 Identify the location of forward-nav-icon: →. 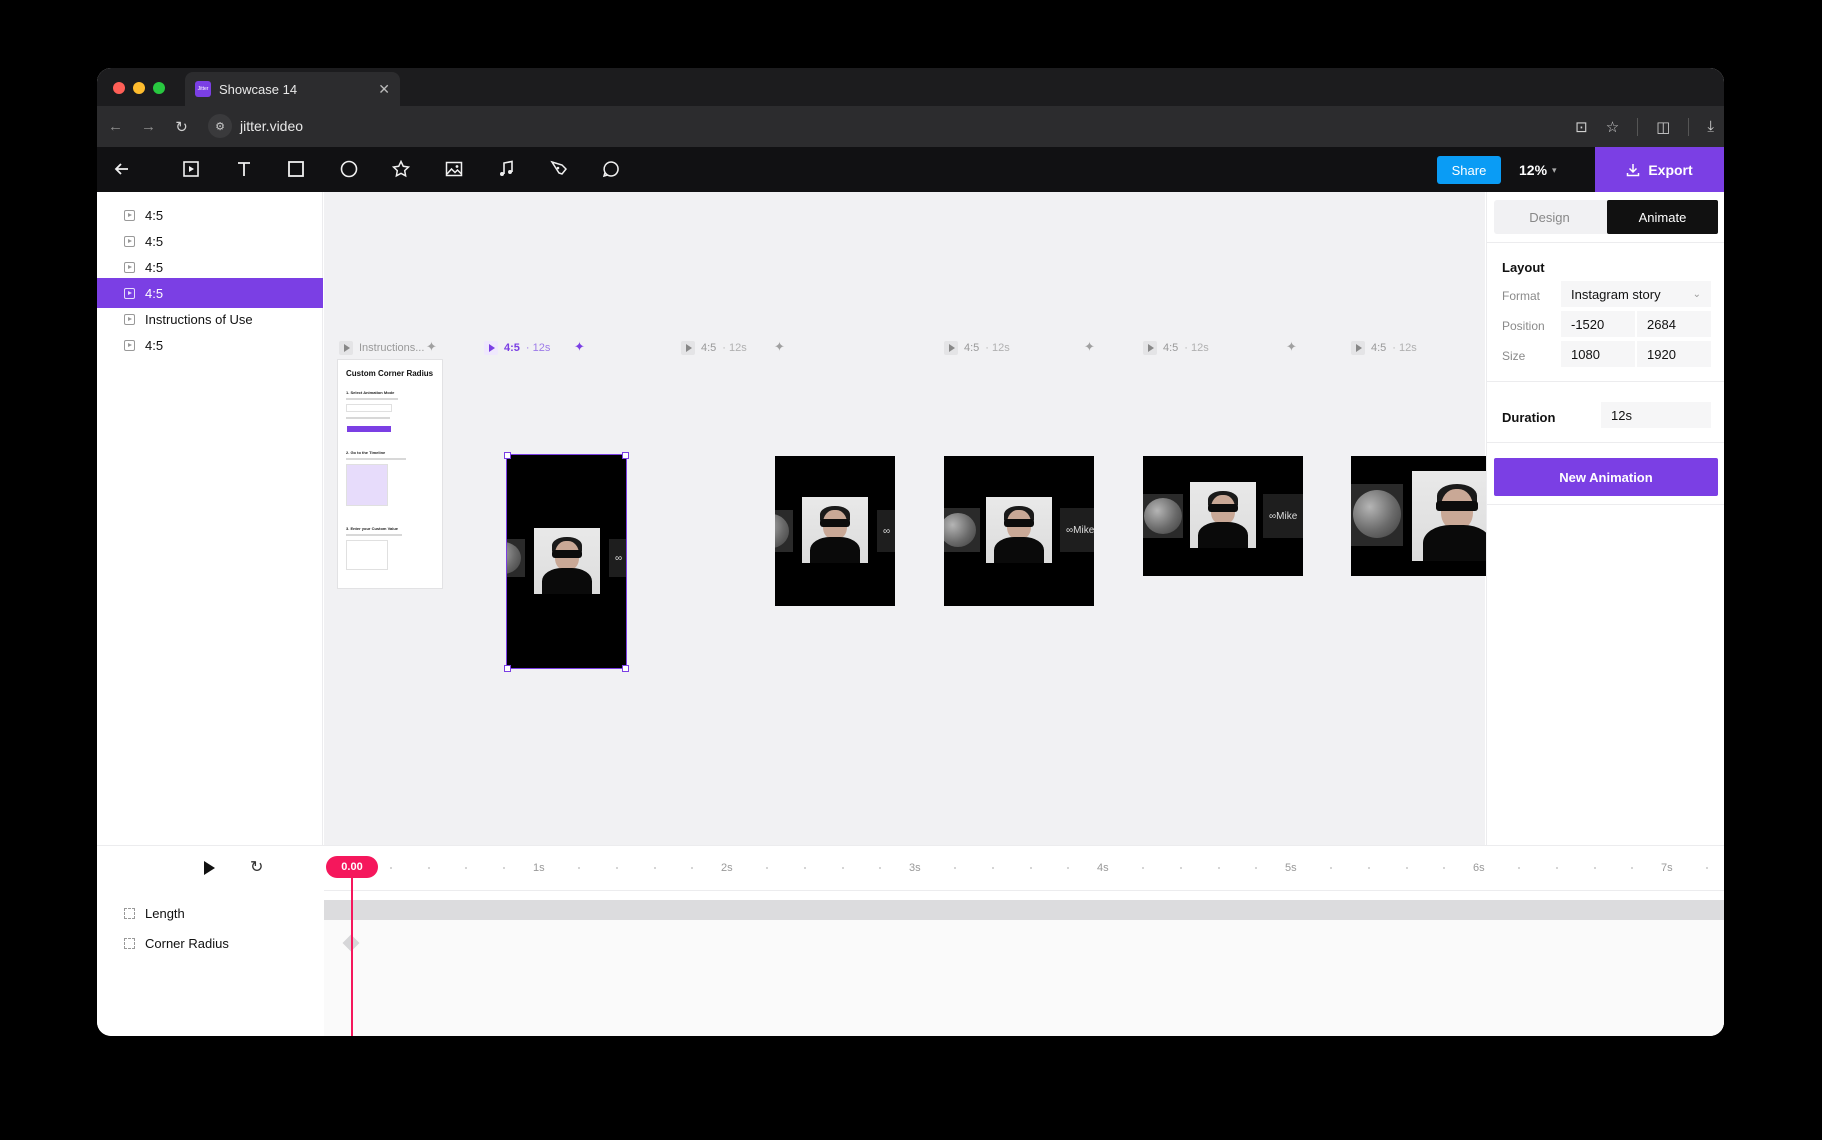
(148, 126).